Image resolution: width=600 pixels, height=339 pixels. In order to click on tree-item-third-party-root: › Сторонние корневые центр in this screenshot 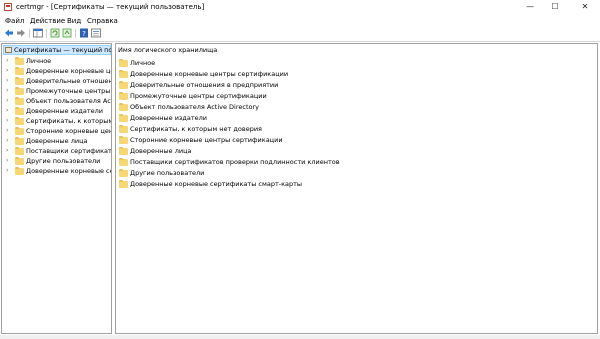, I will do `click(57, 131)`.